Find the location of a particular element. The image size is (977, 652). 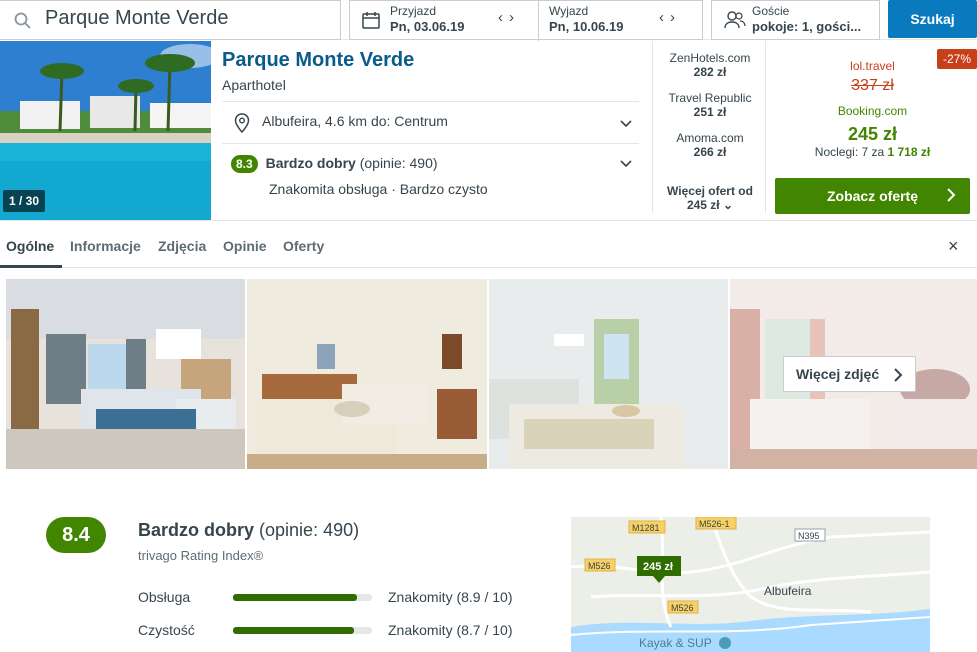

location-row: Albufeira, 4.6 km do: Centrum is located at coordinates (340, 123).